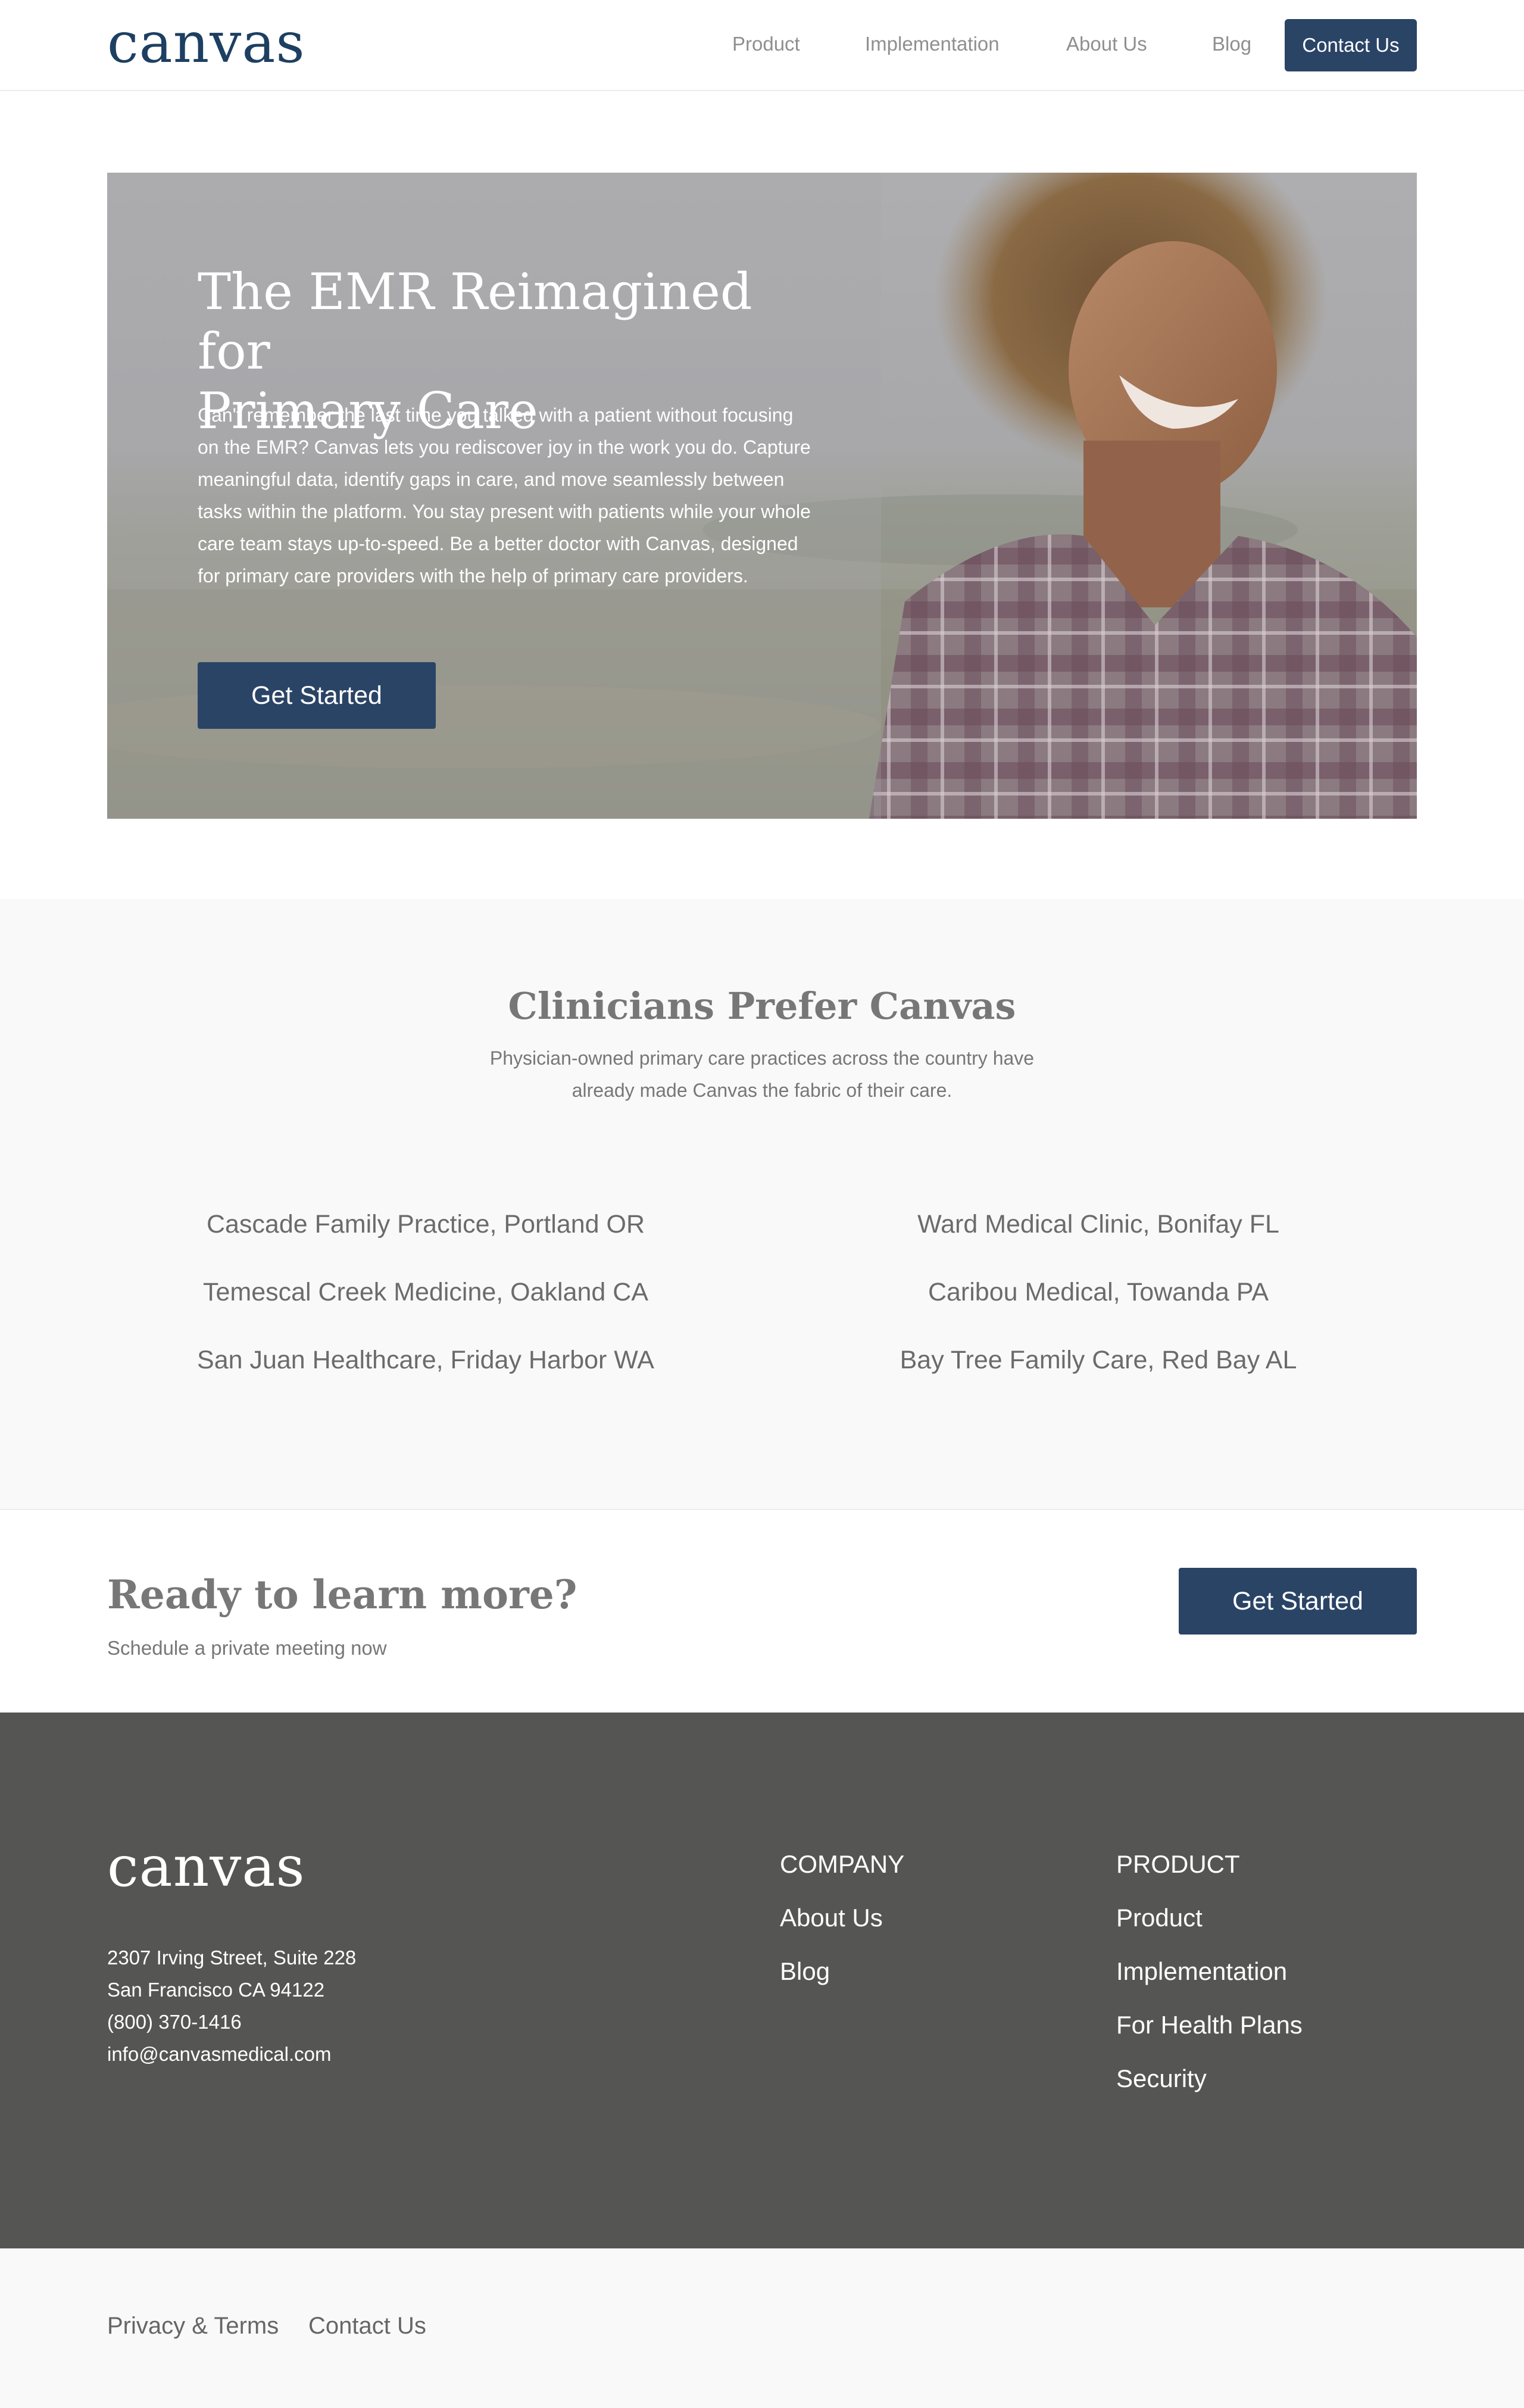  Describe the element at coordinates (475, 321) in the screenshot. I see `hero-title-line-1: The EMR Reimagined for` at that location.